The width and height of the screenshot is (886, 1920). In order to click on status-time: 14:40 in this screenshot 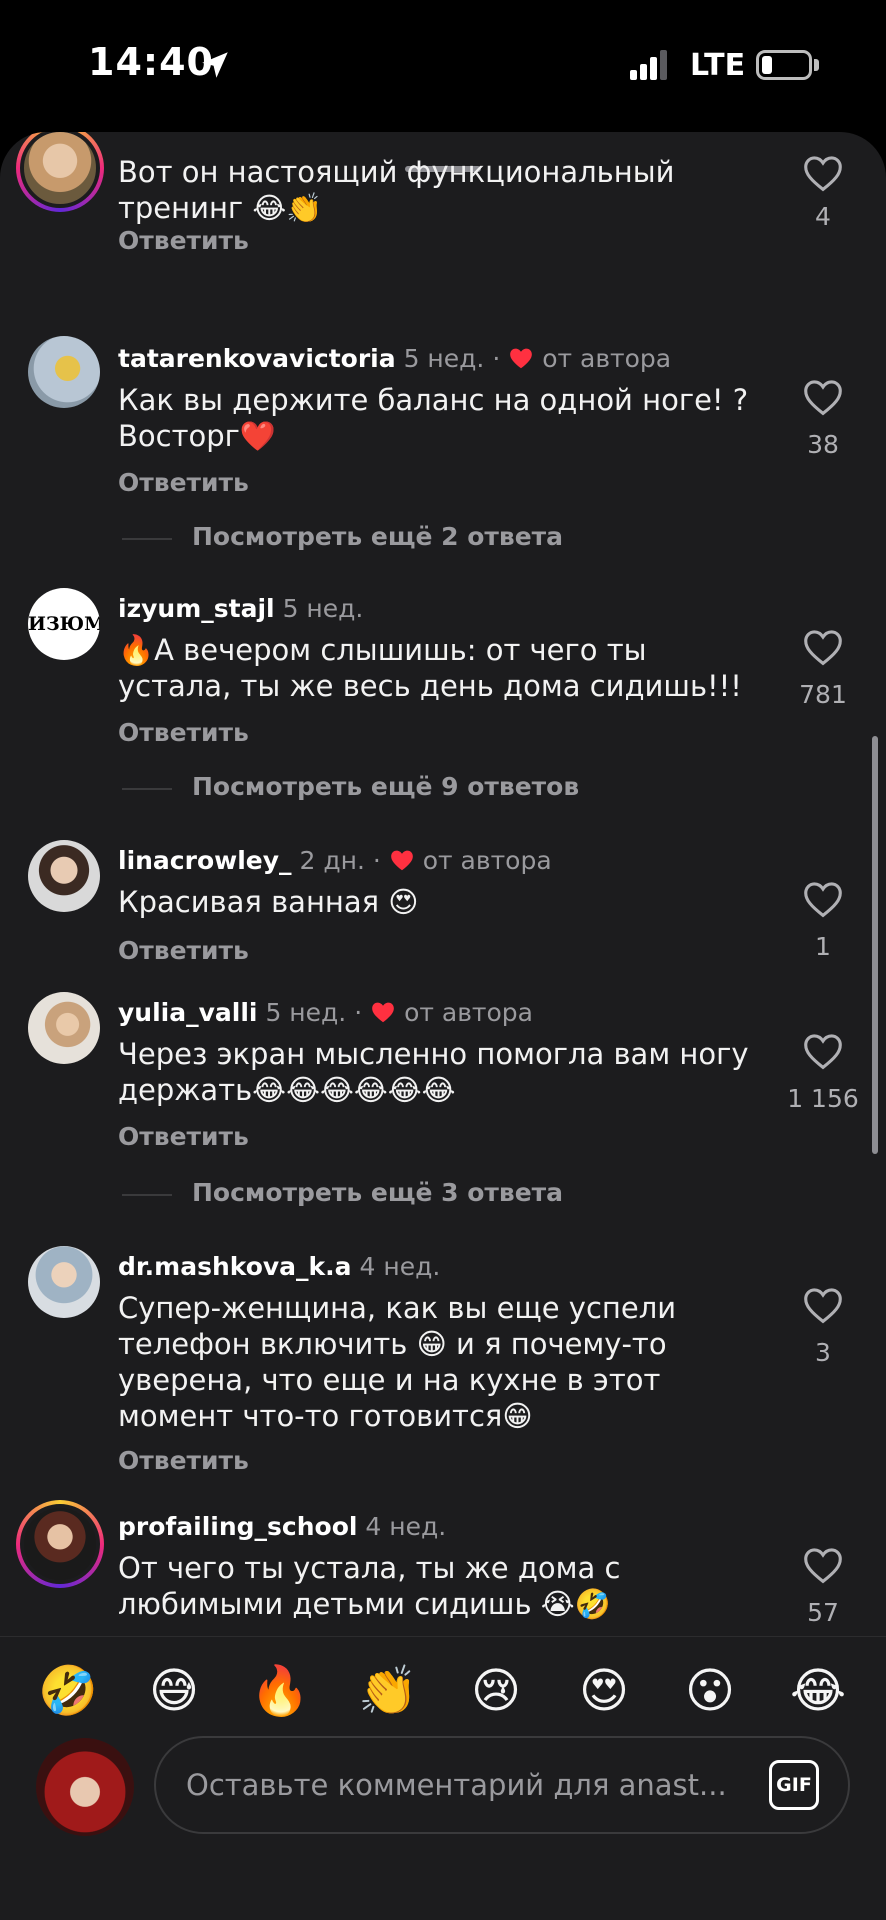, I will do `click(151, 62)`.